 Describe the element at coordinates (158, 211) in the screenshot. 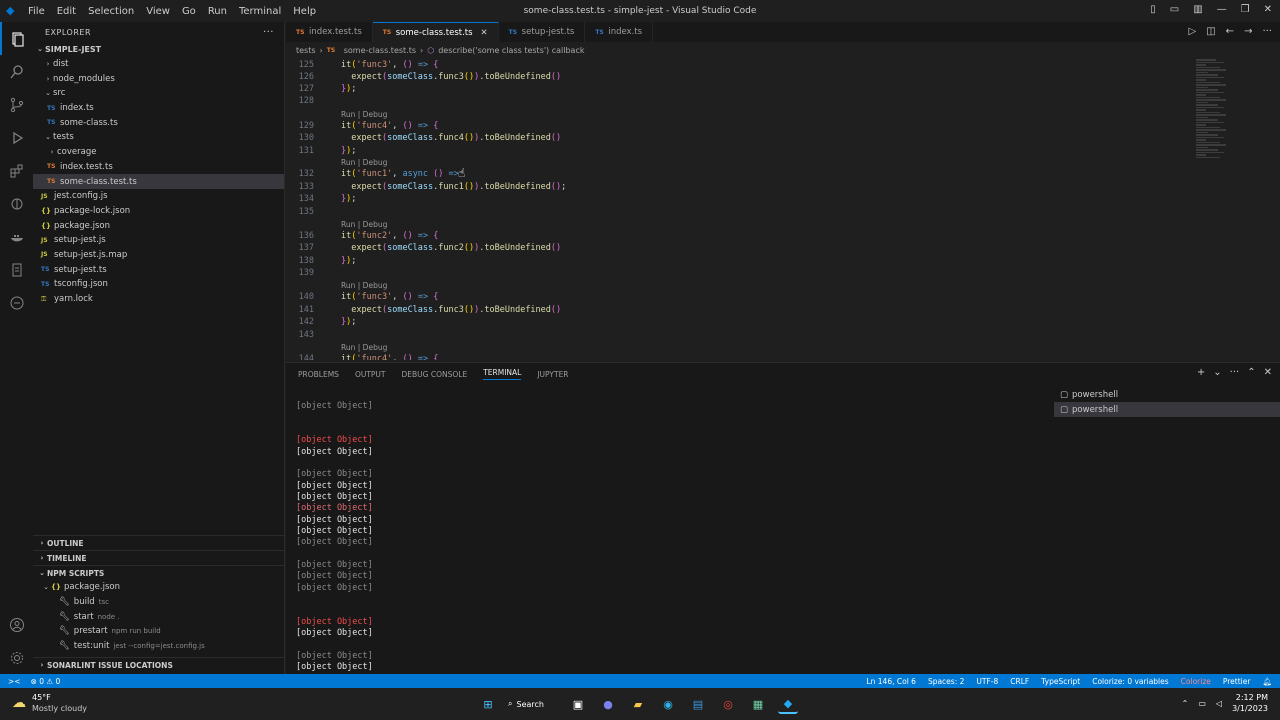

I see `tree-item-package-lock: {} package-lock.json` at that location.